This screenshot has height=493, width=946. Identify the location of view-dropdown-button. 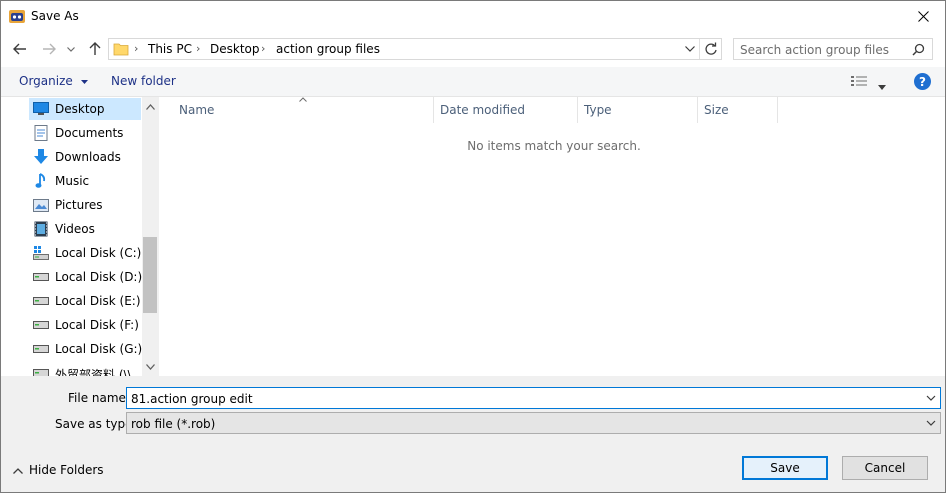
(882, 86).